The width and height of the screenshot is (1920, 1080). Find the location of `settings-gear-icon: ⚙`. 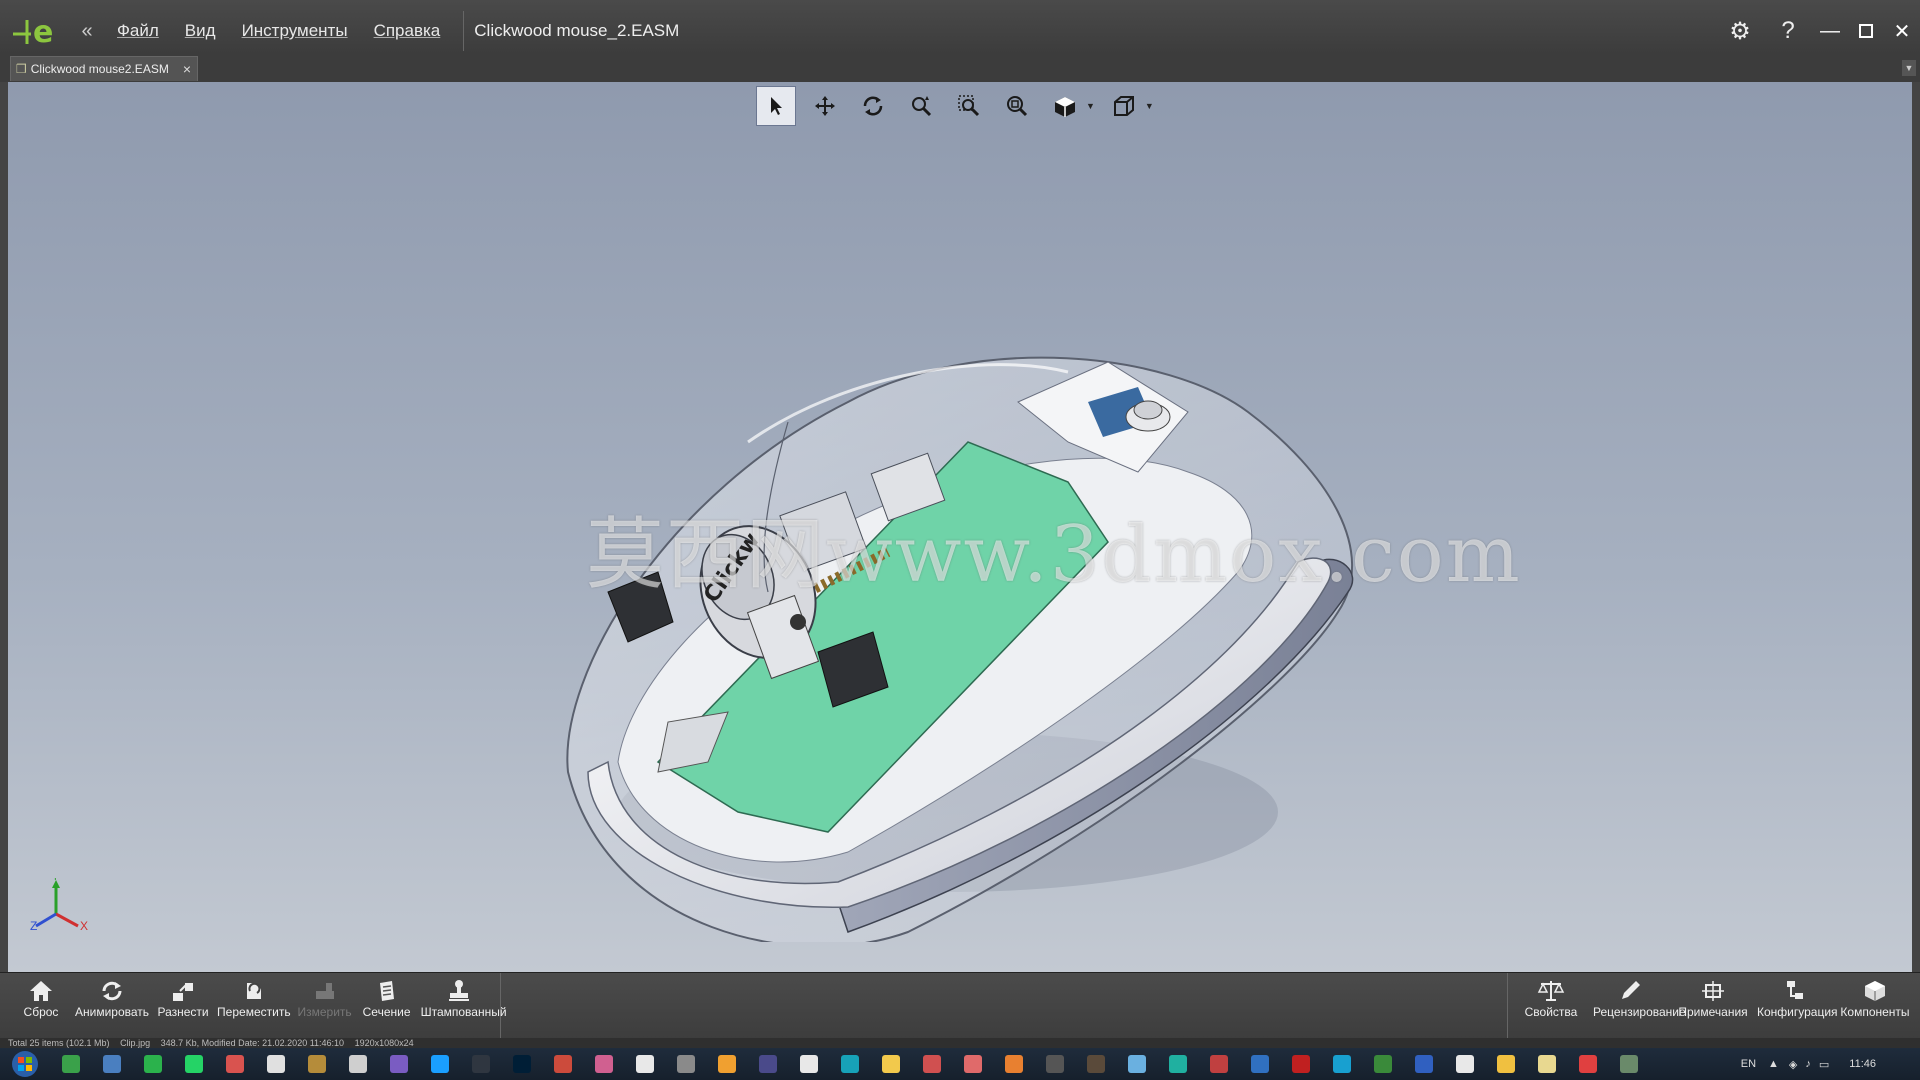

settings-gear-icon: ⚙ is located at coordinates (1740, 31).